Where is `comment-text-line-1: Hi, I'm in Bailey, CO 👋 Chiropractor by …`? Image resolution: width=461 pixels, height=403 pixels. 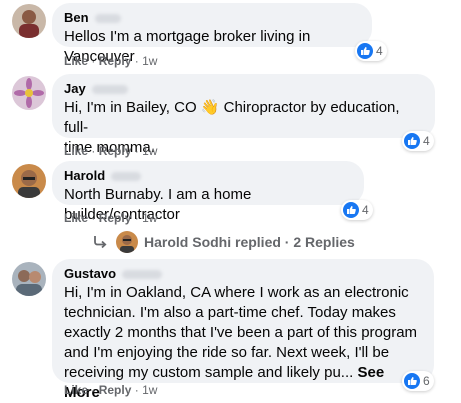
comment-text-line-1: Hi, I'm in Bailey, CO 👋 Chiropractor by … is located at coordinates (232, 117).